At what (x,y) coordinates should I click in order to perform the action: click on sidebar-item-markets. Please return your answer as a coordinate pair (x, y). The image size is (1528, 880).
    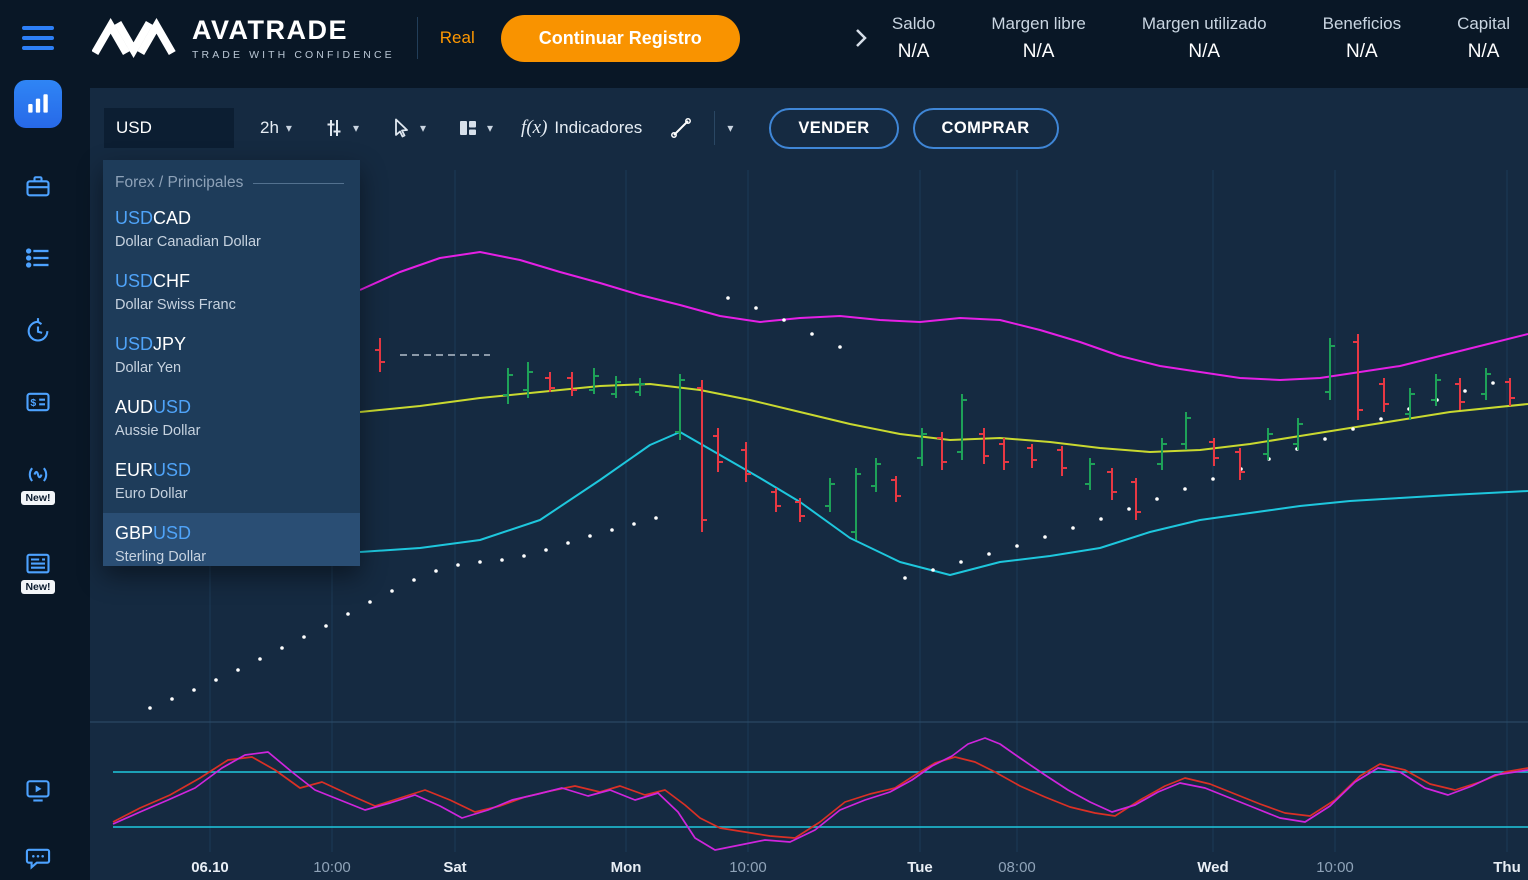
    Looking at the image, I should click on (38, 104).